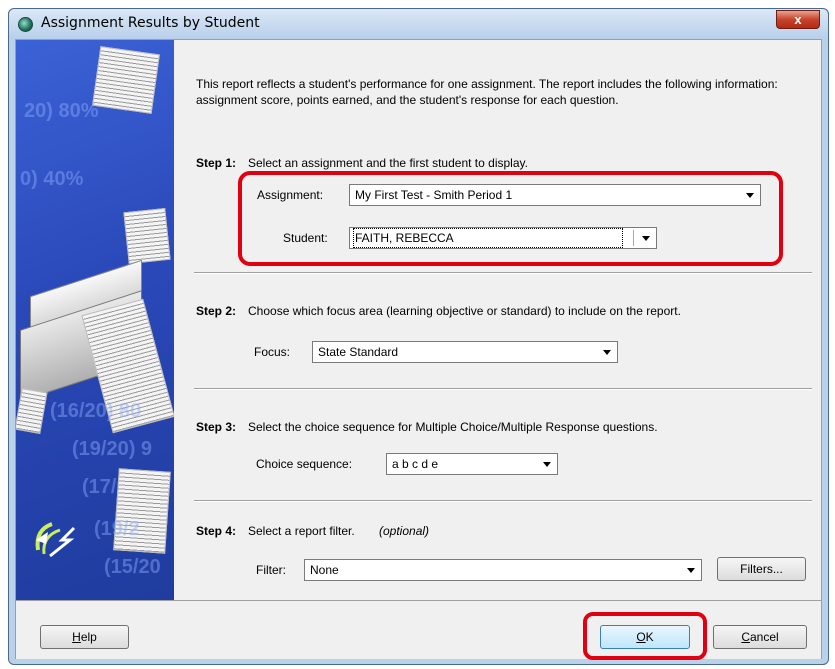 The height and width of the screenshot is (669, 835). I want to click on ghost-score-text: (16/20) 80, so click(96, 411).